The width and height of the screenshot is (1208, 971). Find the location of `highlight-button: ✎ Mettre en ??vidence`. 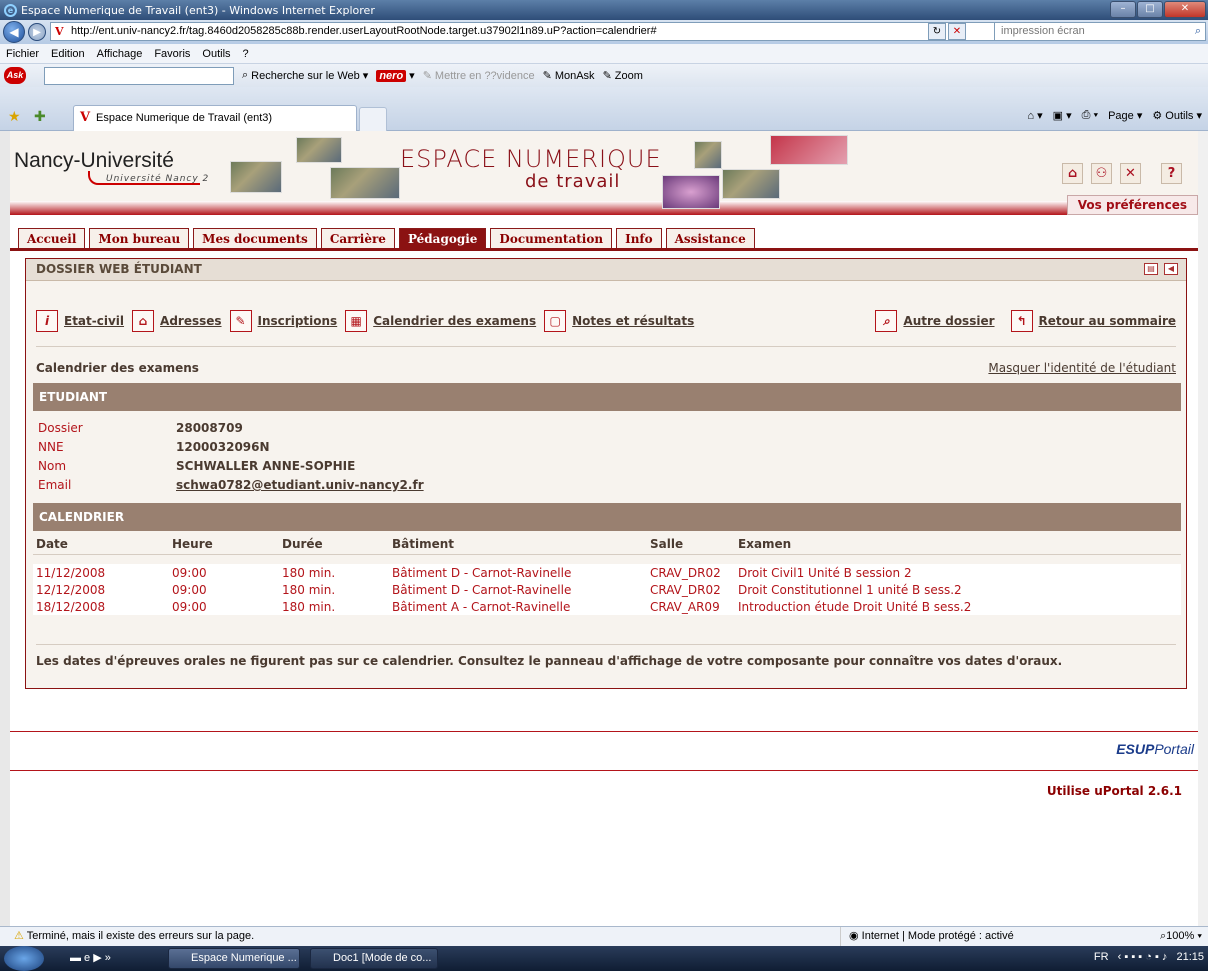

highlight-button: ✎ Mettre en ??vidence is located at coordinates (479, 76).